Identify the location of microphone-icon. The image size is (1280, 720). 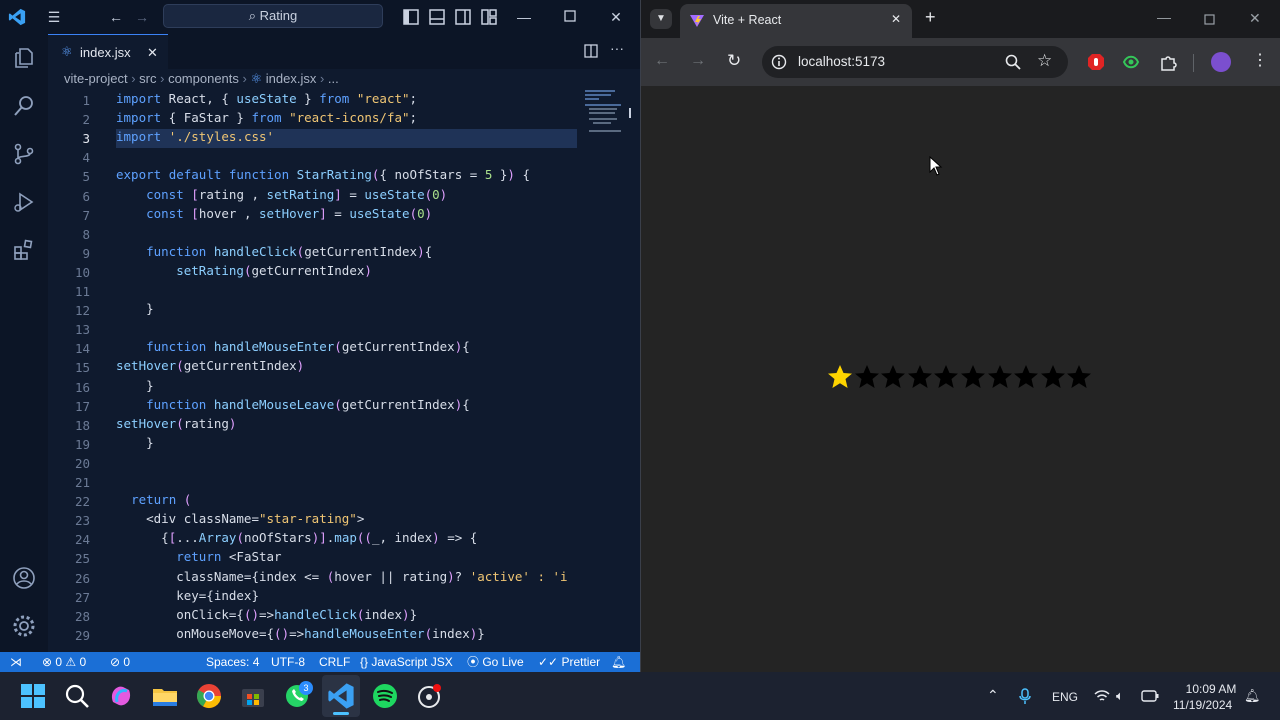
(1025, 696).